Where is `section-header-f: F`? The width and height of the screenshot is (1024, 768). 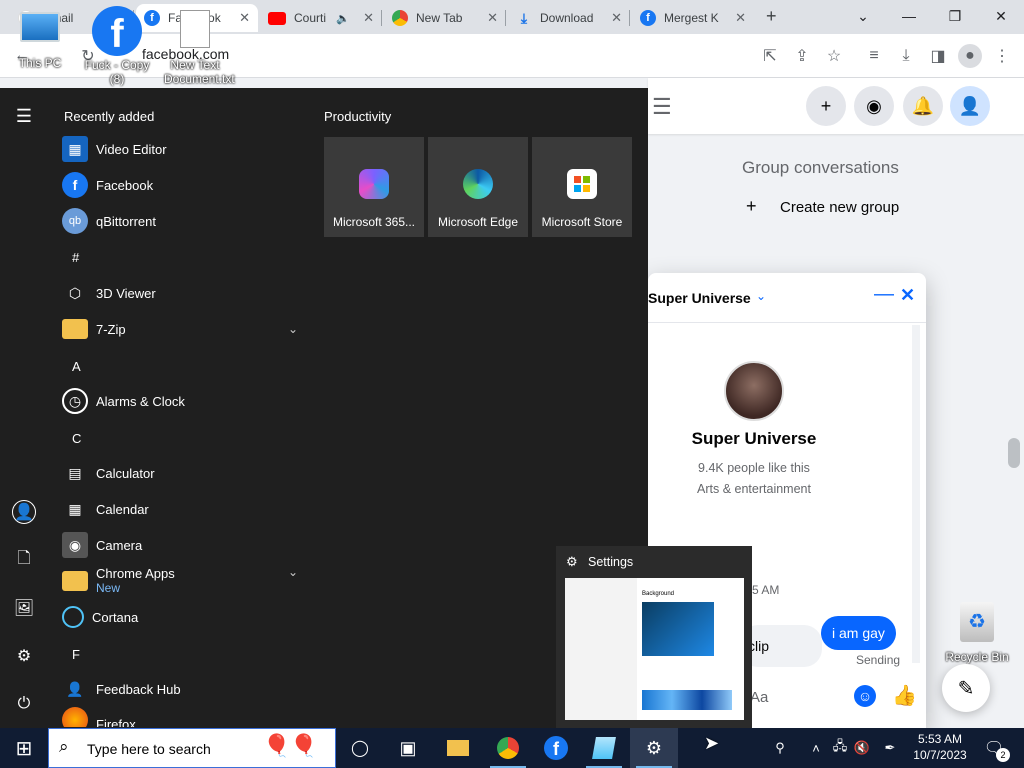
section-header-f: F is located at coordinates (76, 654).